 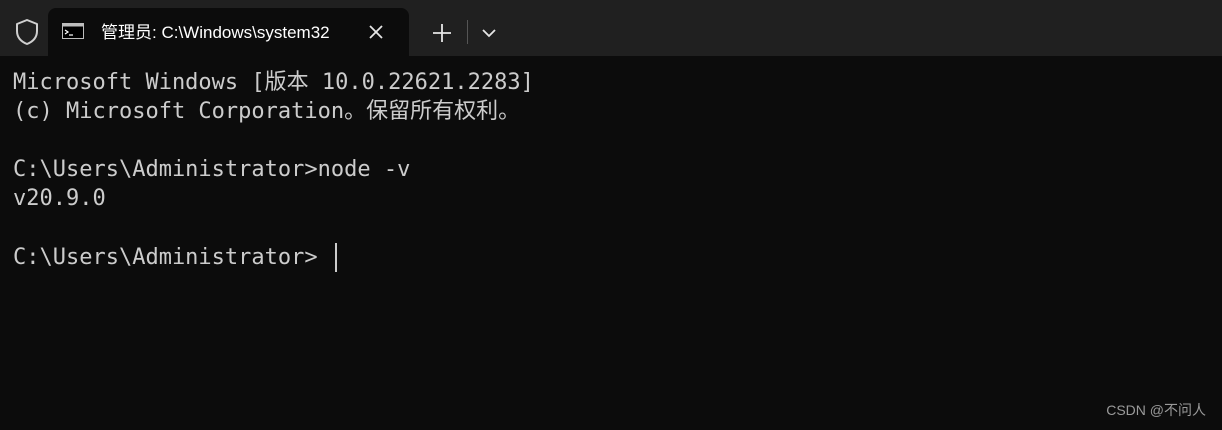 What do you see at coordinates (273, 82) in the screenshot?
I see `console-line: Microsoft Windows [版本 10.0.22621.2283]` at bounding box center [273, 82].